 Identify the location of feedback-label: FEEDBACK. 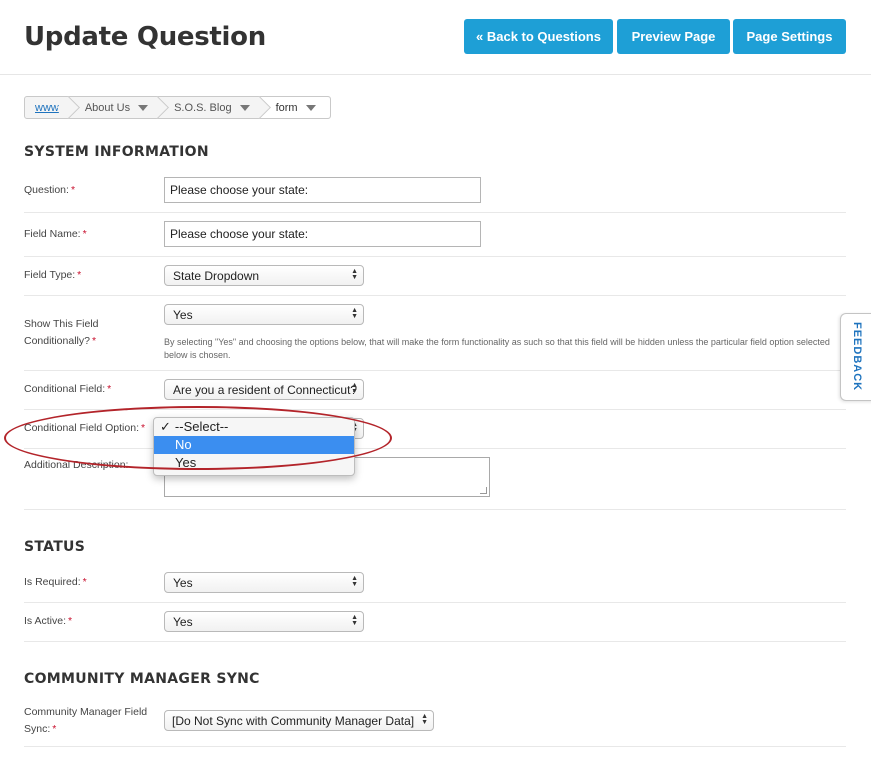
(857, 357).